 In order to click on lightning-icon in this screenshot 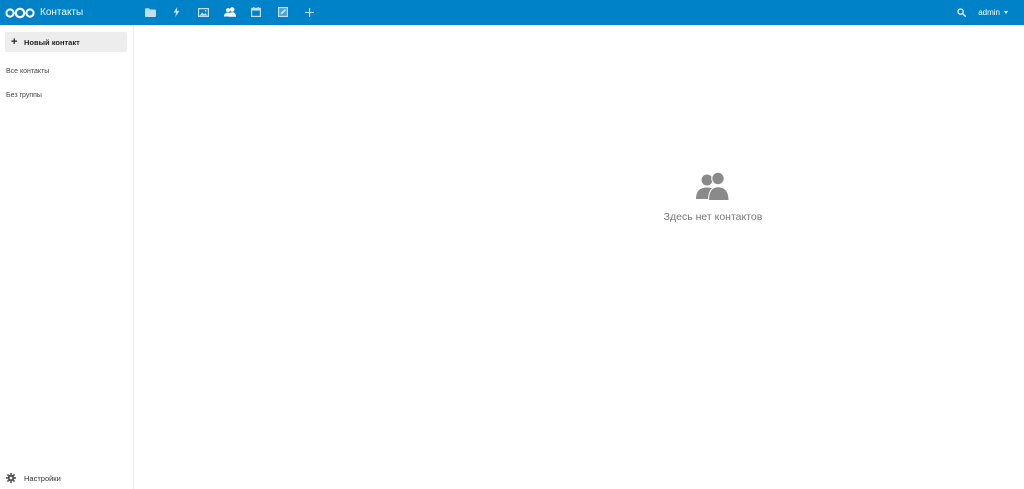, I will do `click(176, 13)`.